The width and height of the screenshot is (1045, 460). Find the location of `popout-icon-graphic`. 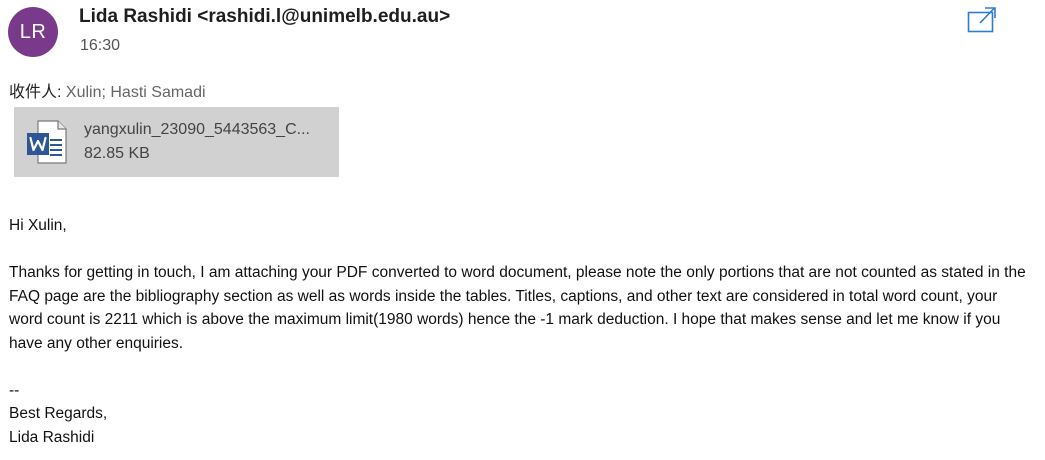

popout-icon-graphic is located at coordinates (981, 20).